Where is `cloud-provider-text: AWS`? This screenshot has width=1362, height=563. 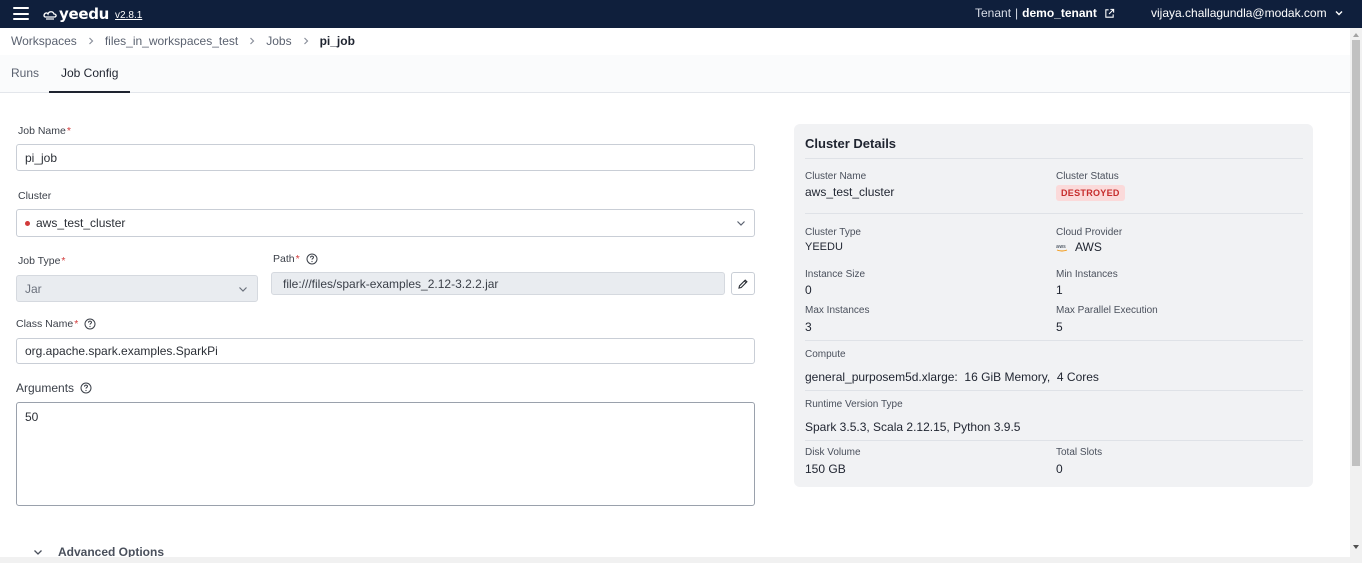
cloud-provider-text: AWS is located at coordinates (1088, 247).